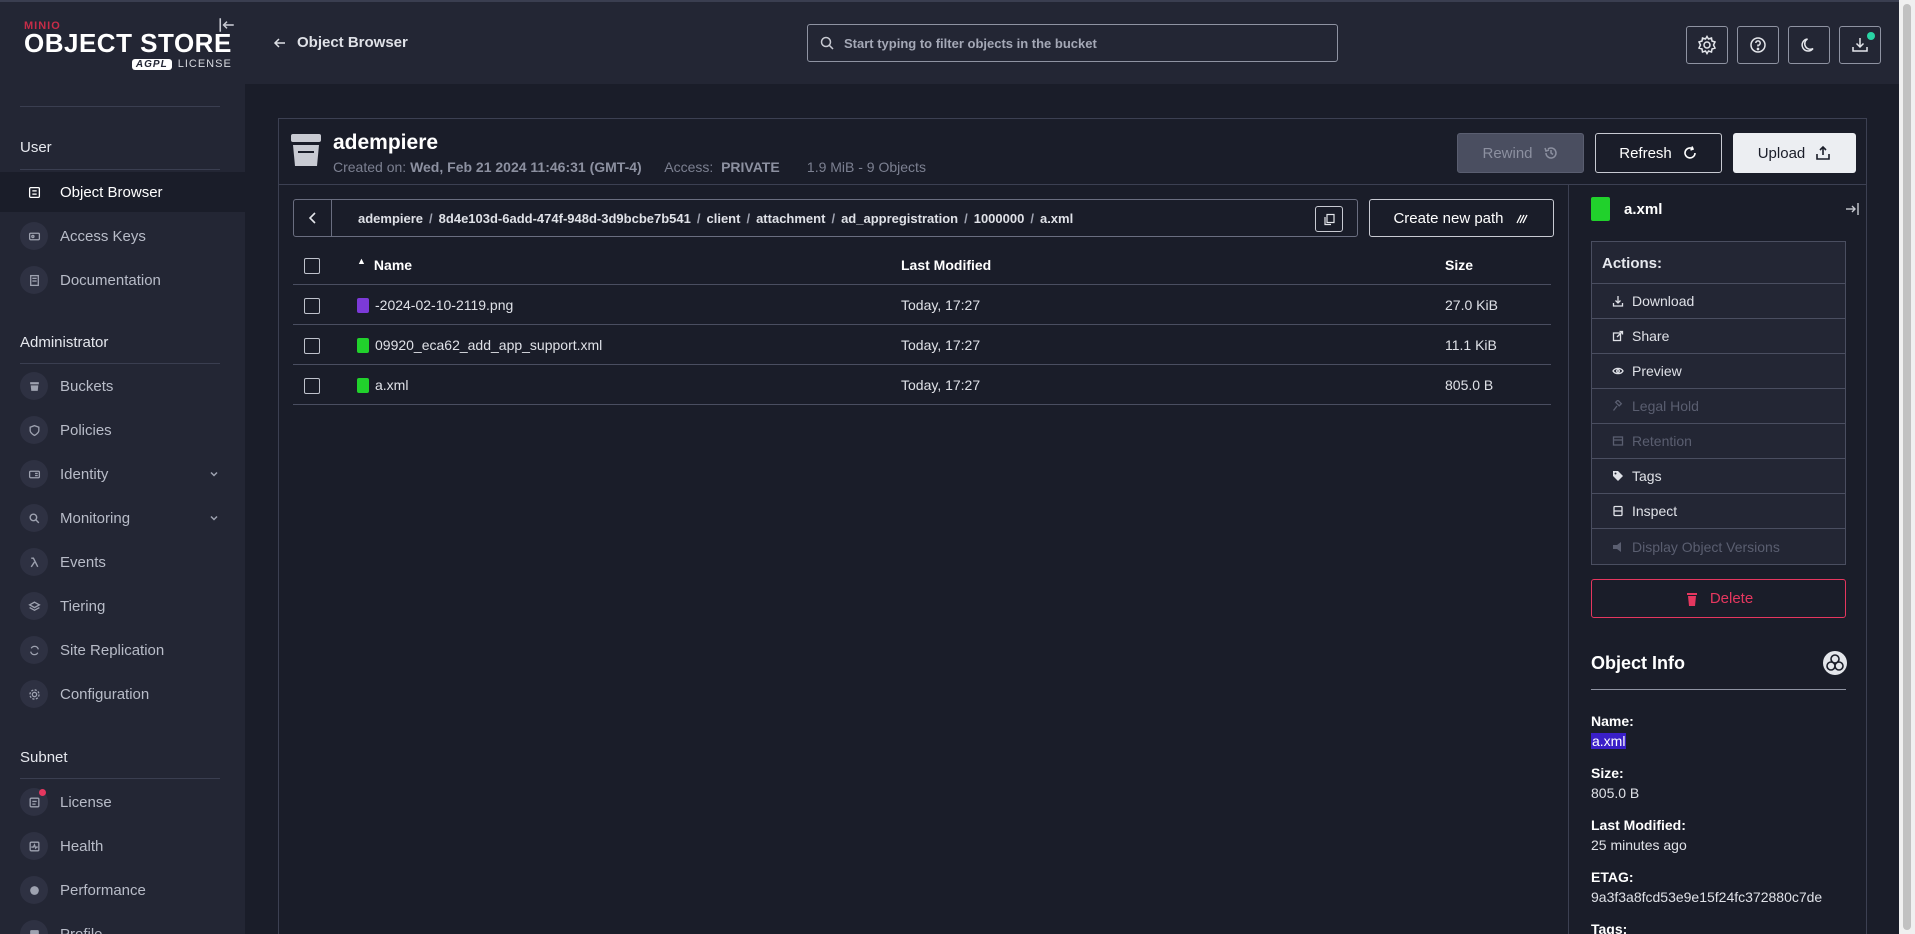 Image resolution: width=1915 pixels, height=934 pixels. I want to click on breadcrumb-segment: attachment, so click(790, 218).